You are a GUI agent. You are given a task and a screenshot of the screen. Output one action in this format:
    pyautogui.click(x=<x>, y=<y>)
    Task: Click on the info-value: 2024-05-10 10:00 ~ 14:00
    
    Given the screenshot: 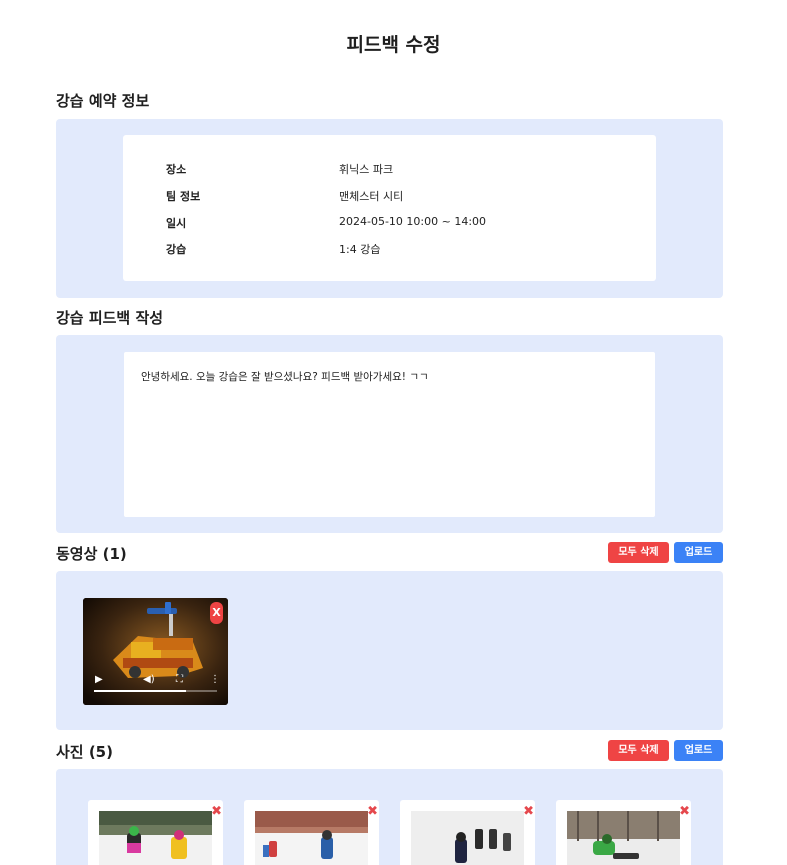 What is the action you would take?
    pyautogui.click(x=413, y=221)
    